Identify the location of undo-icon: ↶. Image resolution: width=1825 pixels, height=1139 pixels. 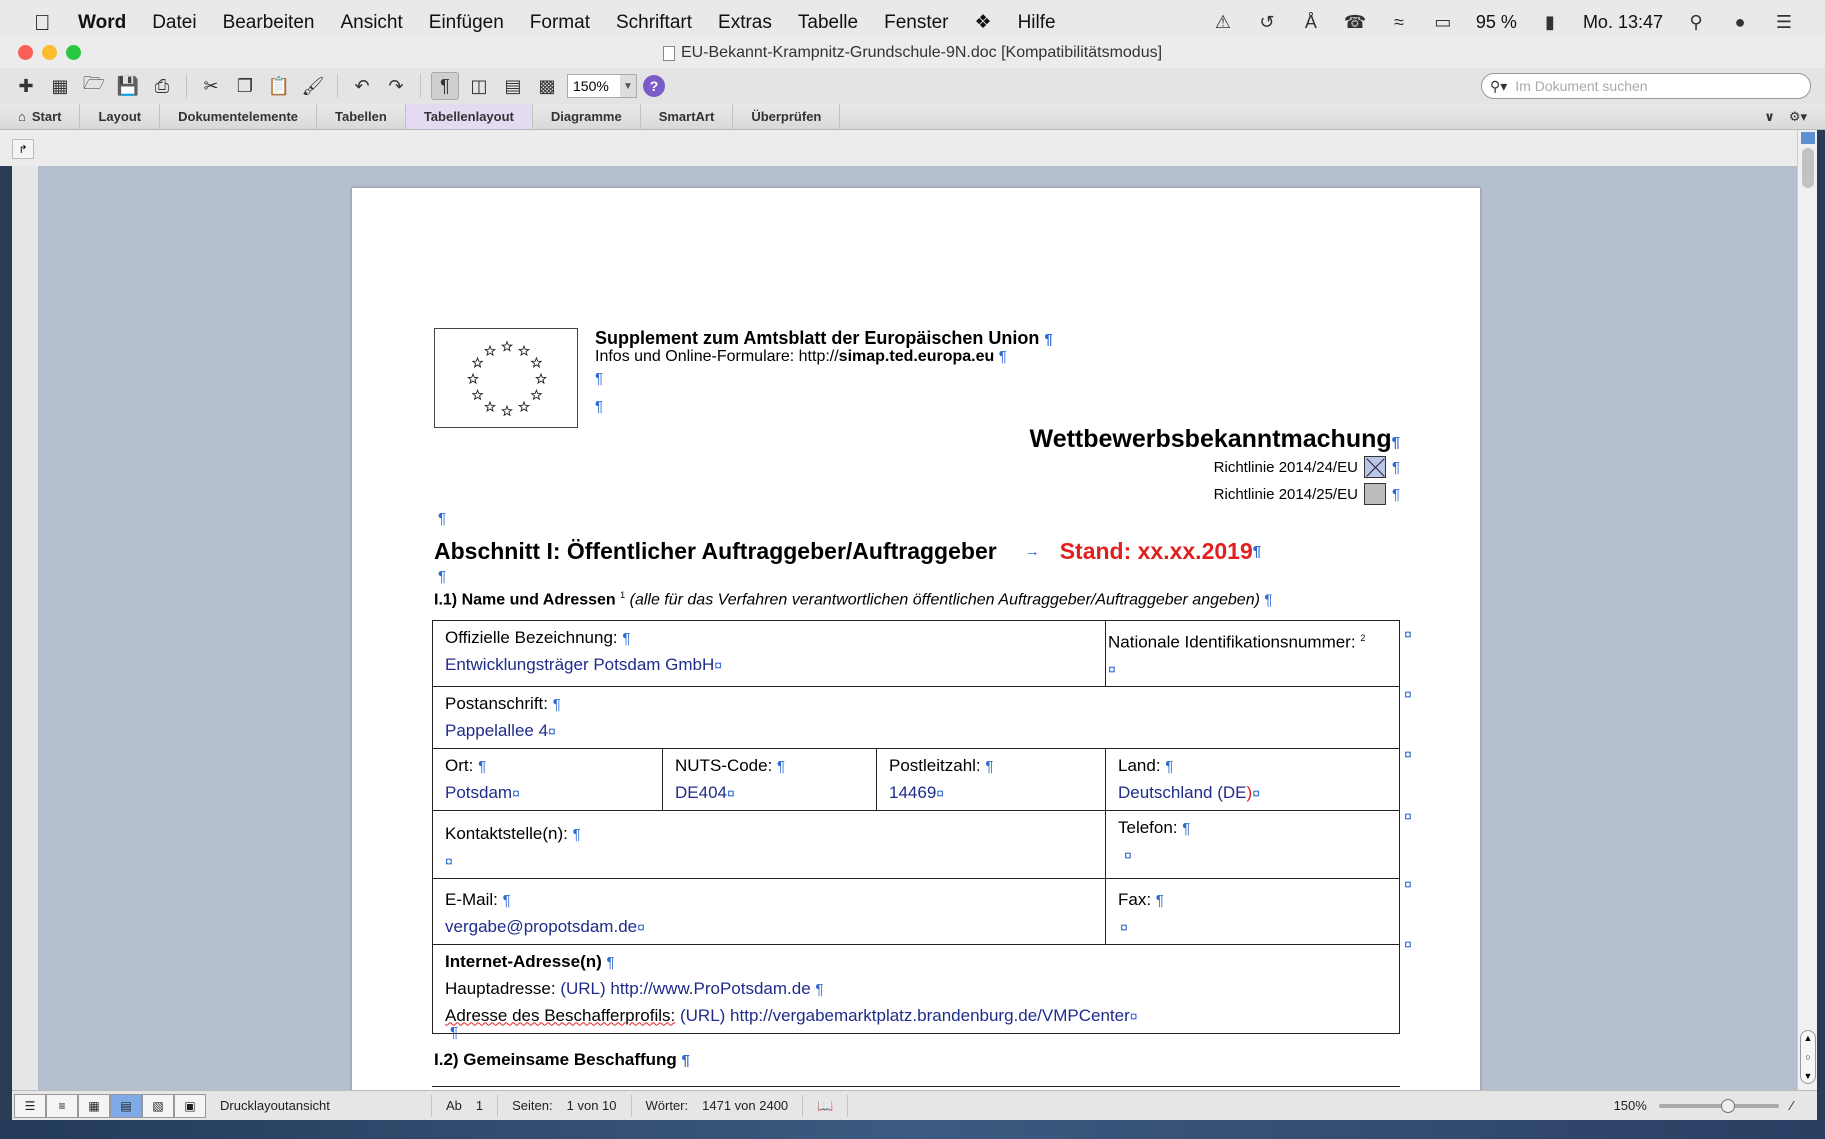
(362, 86).